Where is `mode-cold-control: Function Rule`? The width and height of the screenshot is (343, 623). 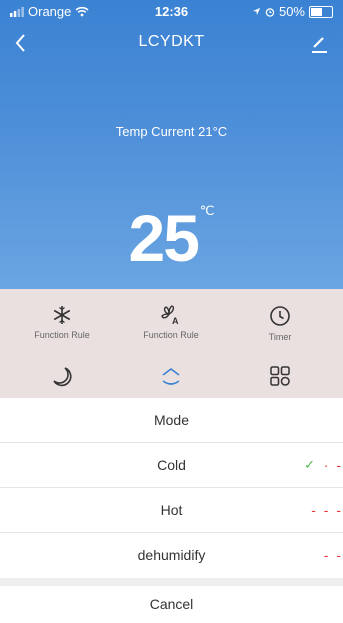 mode-cold-control: Function Rule is located at coordinates (62, 322).